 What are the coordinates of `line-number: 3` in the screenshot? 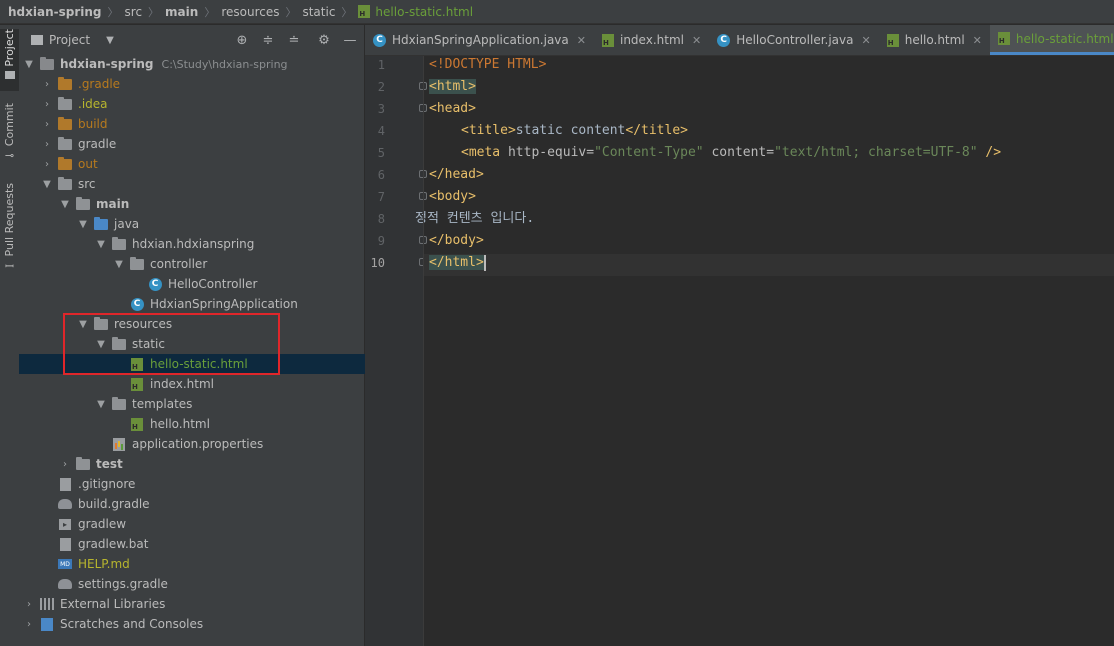 It's located at (381, 109).